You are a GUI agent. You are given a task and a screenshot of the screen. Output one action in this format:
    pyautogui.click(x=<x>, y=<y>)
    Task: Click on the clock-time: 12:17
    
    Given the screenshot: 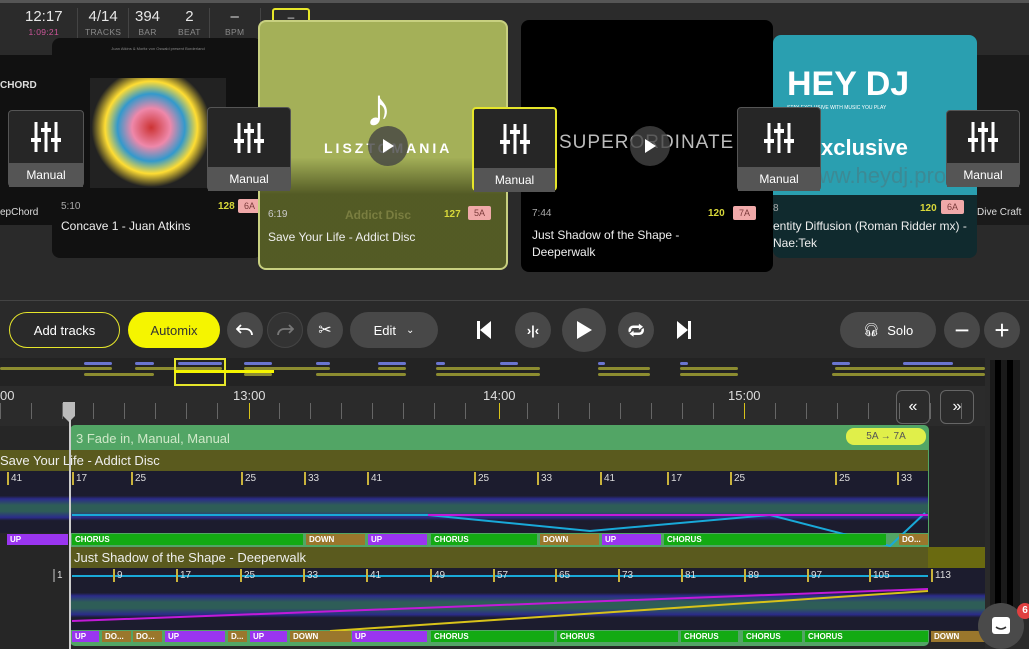 What is the action you would take?
    pyautogui.click(x=44, y=16)
    